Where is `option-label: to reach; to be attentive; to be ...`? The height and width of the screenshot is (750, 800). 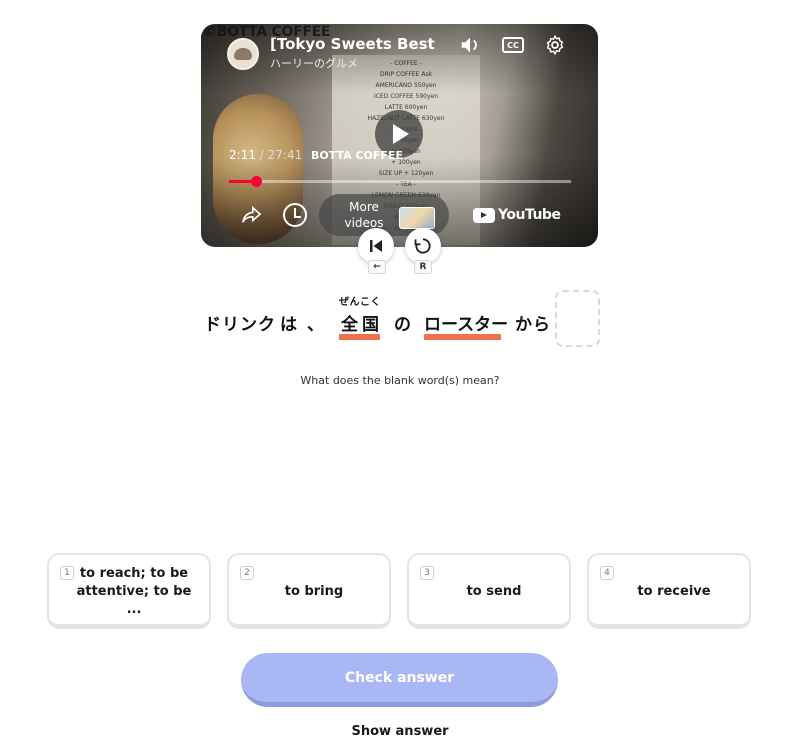 option-label: to reach; to be attentive; to be ... is located at coordinates (134, 591).